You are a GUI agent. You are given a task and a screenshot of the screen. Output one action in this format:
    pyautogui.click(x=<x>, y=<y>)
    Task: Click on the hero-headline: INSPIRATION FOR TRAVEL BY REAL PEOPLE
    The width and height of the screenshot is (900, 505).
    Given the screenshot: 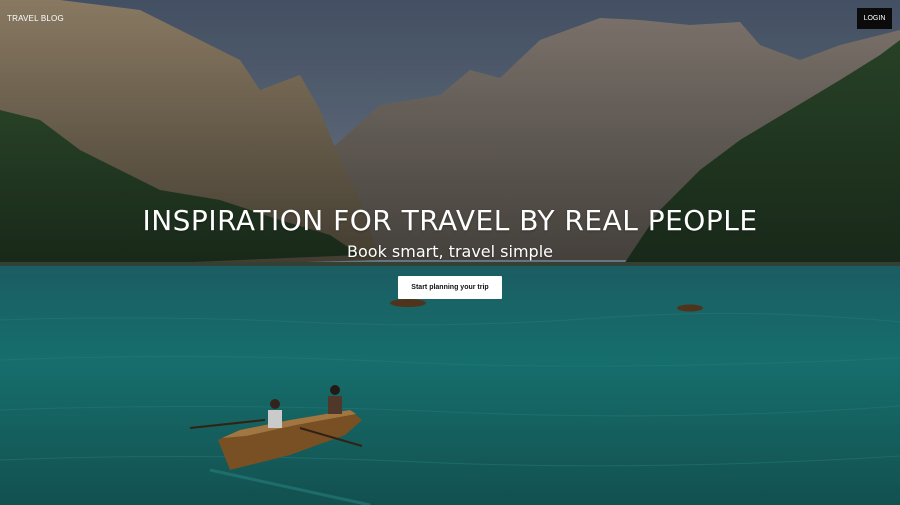 What is the action you would take?
    pyautogui.click(x=450, y=220)
    